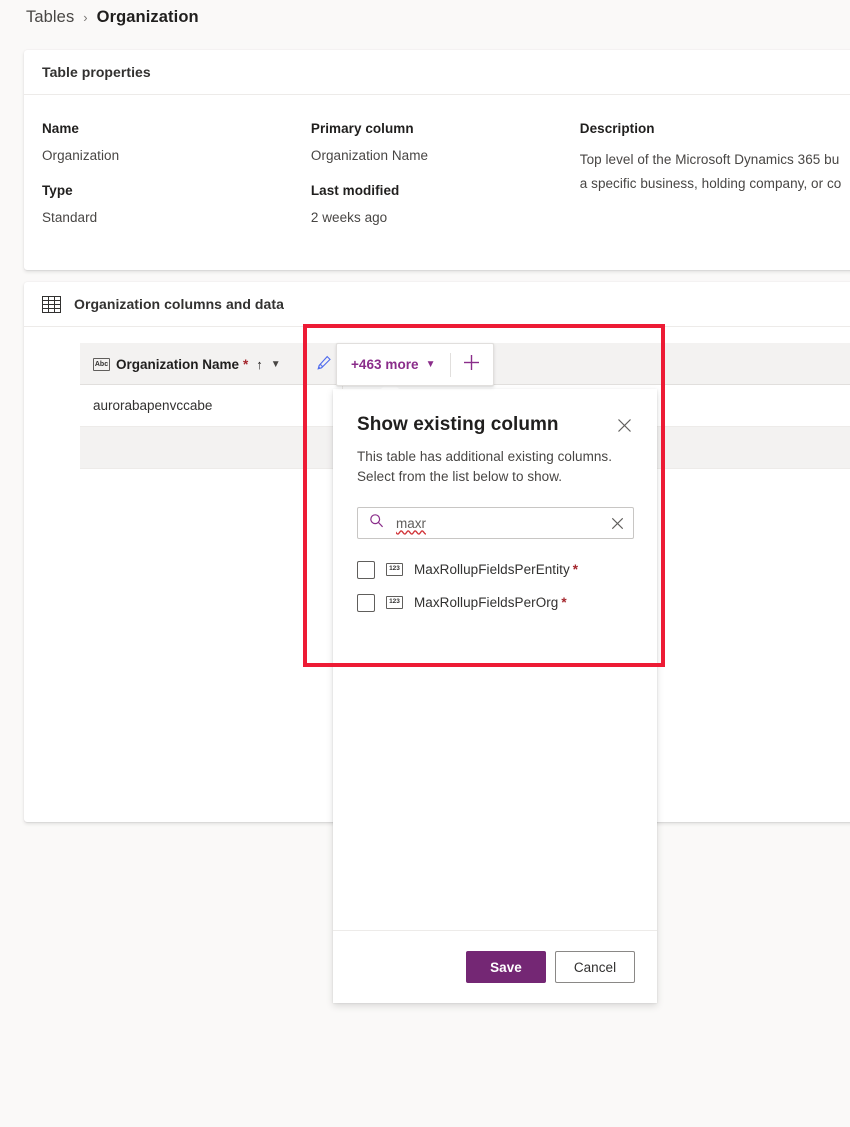 Image resolution: width=850 pixels, height=1127 pixels. What do you see at coordinates (437, 72) in the screenshot?
I see `table-properties-header: Table properties` at bounding box center [437, 72].